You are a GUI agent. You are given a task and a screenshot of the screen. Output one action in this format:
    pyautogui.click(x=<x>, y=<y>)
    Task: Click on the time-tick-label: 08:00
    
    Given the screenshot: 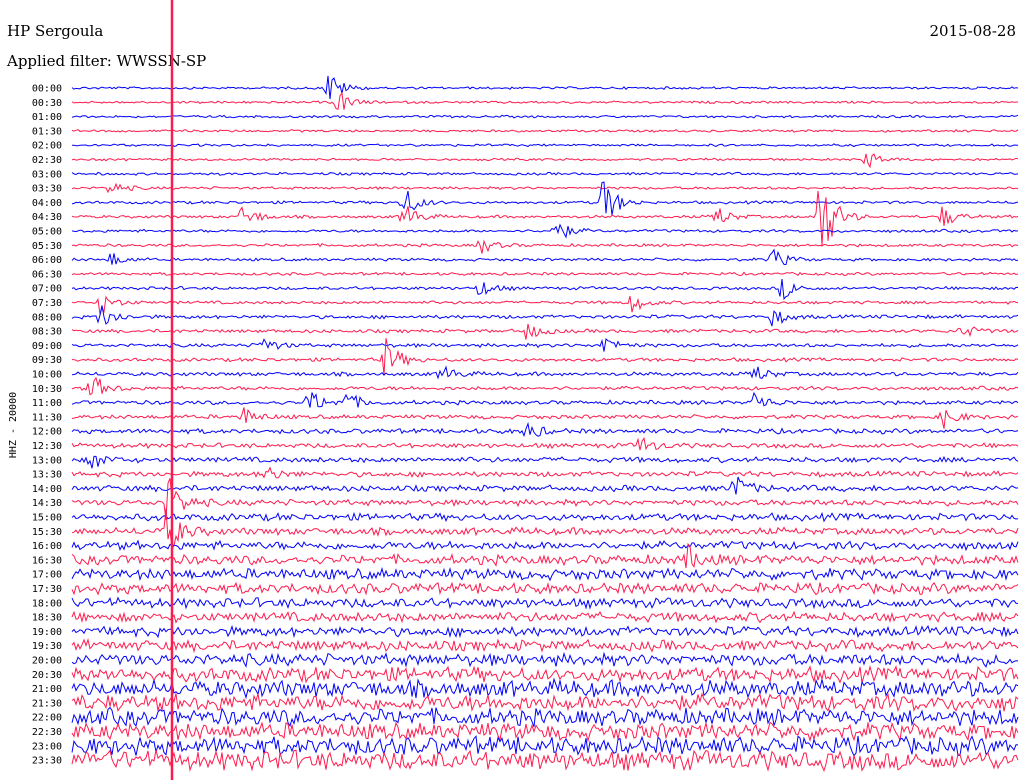 What is the action you would take?
    pyautogui.click(x=47, y=317)
    